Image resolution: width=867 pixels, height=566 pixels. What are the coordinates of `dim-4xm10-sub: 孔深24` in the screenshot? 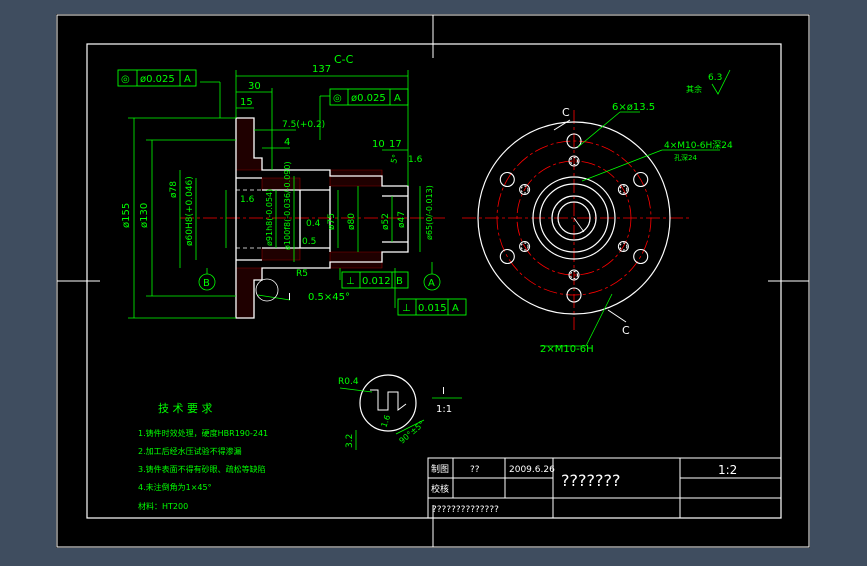 It's located at (685, 157).